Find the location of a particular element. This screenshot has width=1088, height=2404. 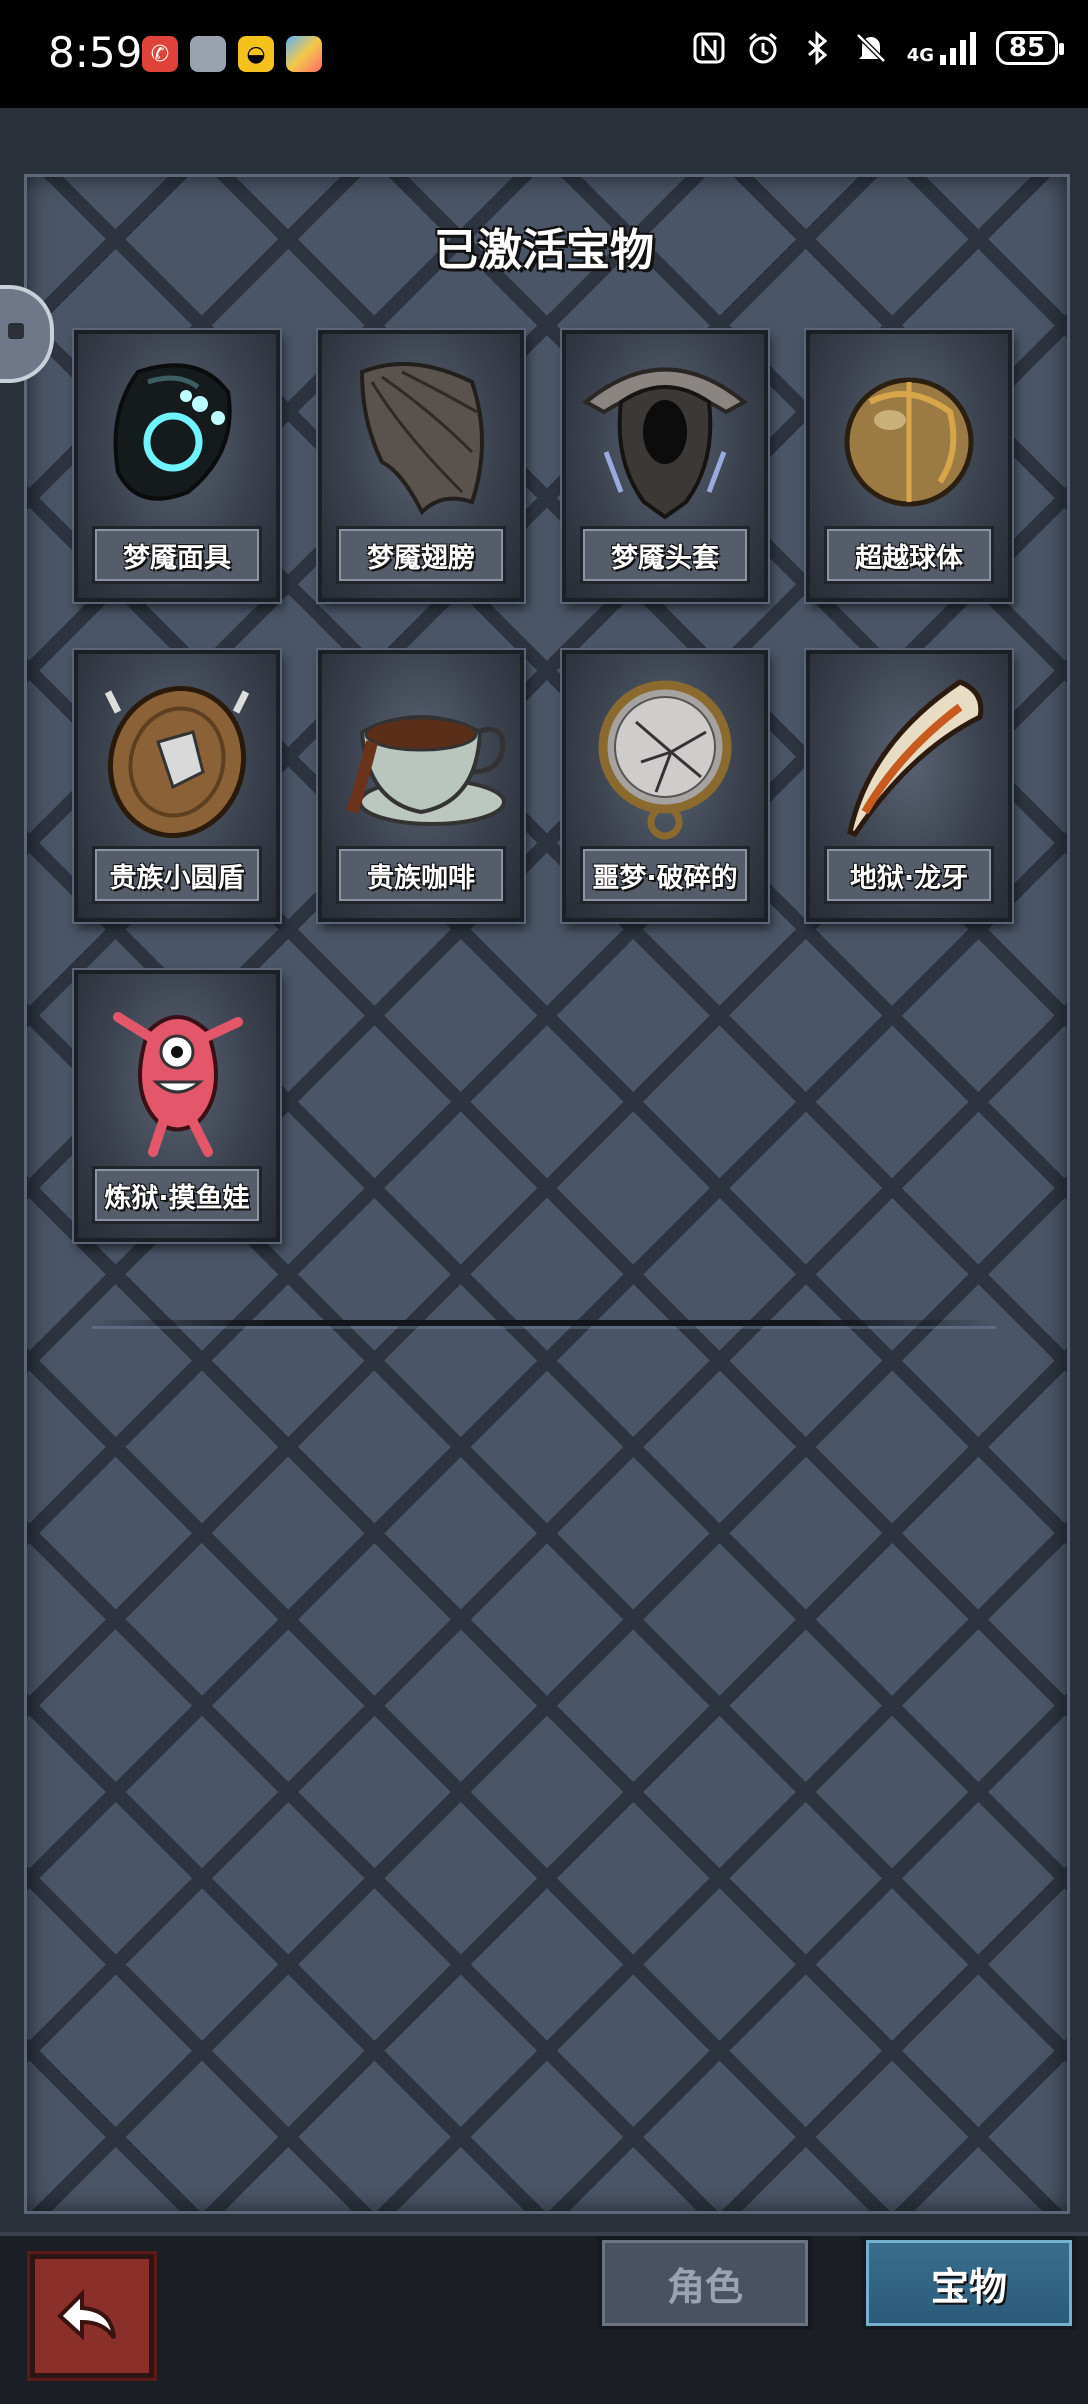

treasure-card: 地狱·龙牙 is located at coordinates (909, 786).